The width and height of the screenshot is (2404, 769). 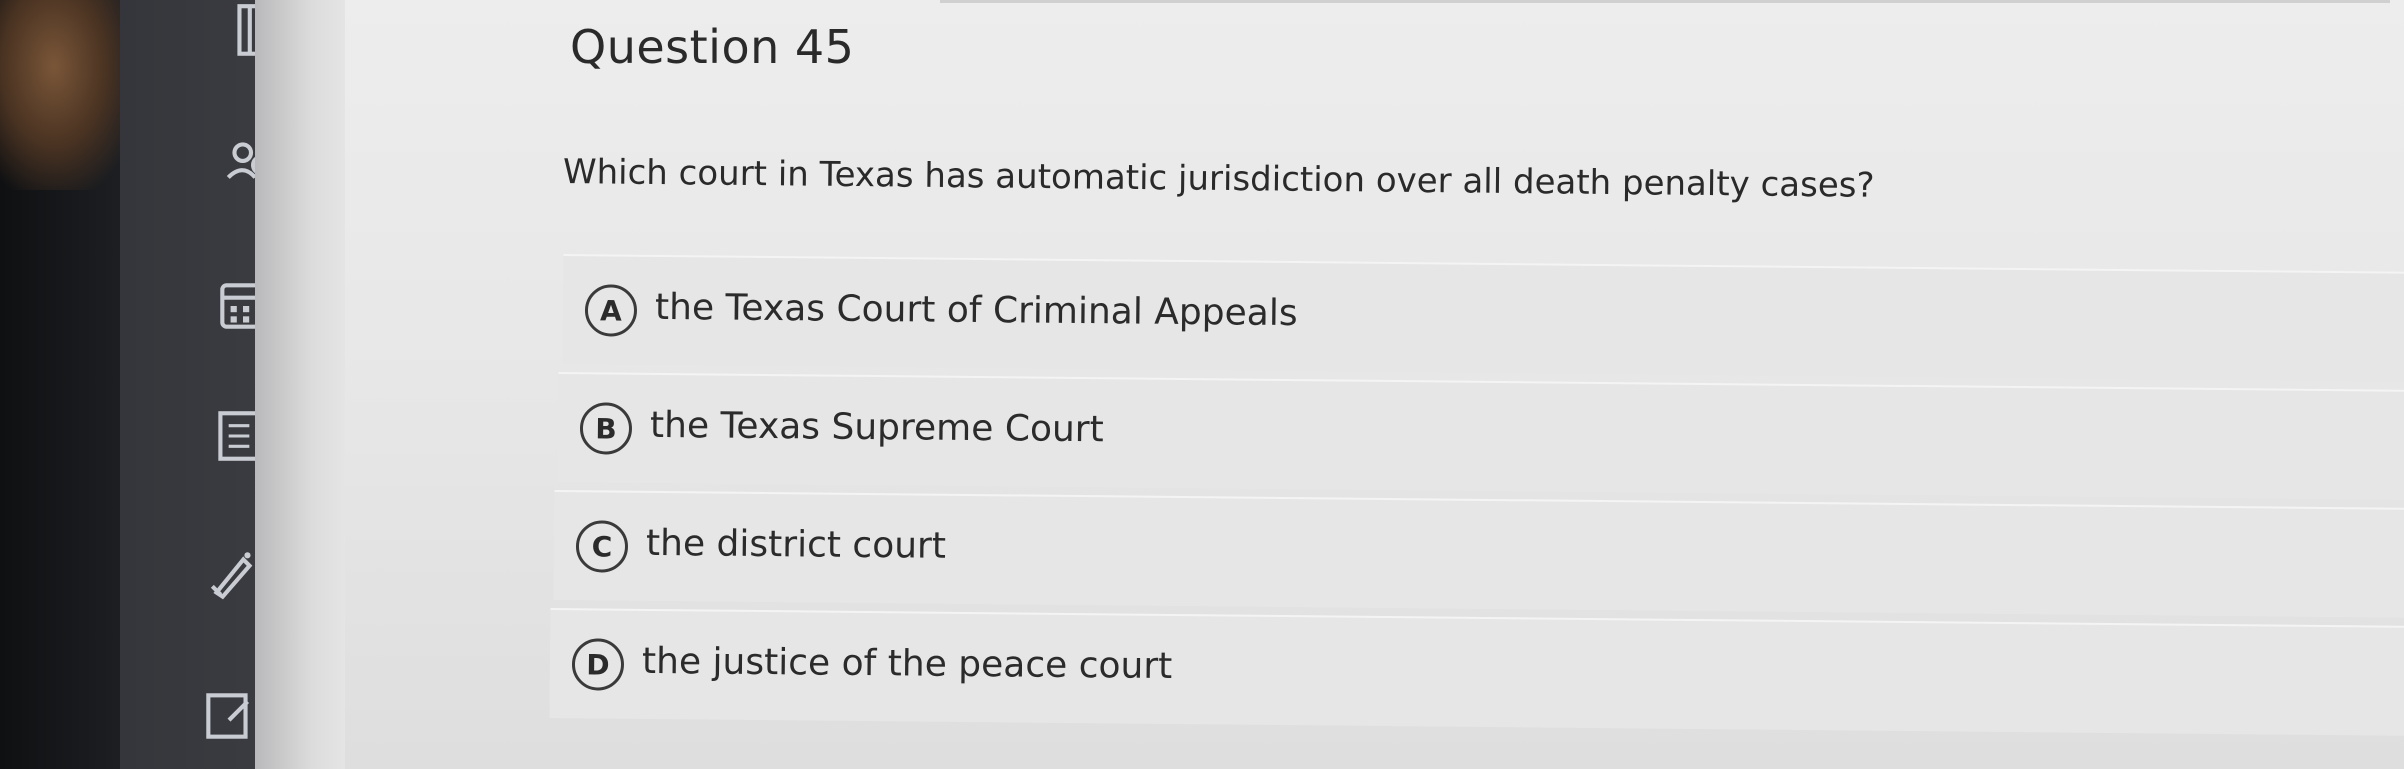 What do you see at coordinates (229, 716) in the screenshot?
I see `edit-icon` at bounding box center [229, 716].